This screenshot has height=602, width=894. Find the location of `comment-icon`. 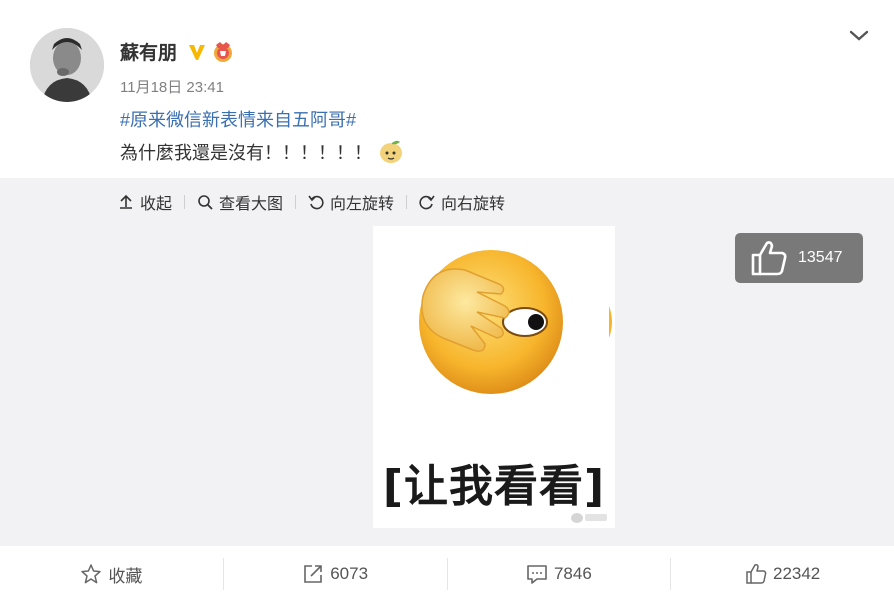

comment-icon is located at coordinates (537, 574).